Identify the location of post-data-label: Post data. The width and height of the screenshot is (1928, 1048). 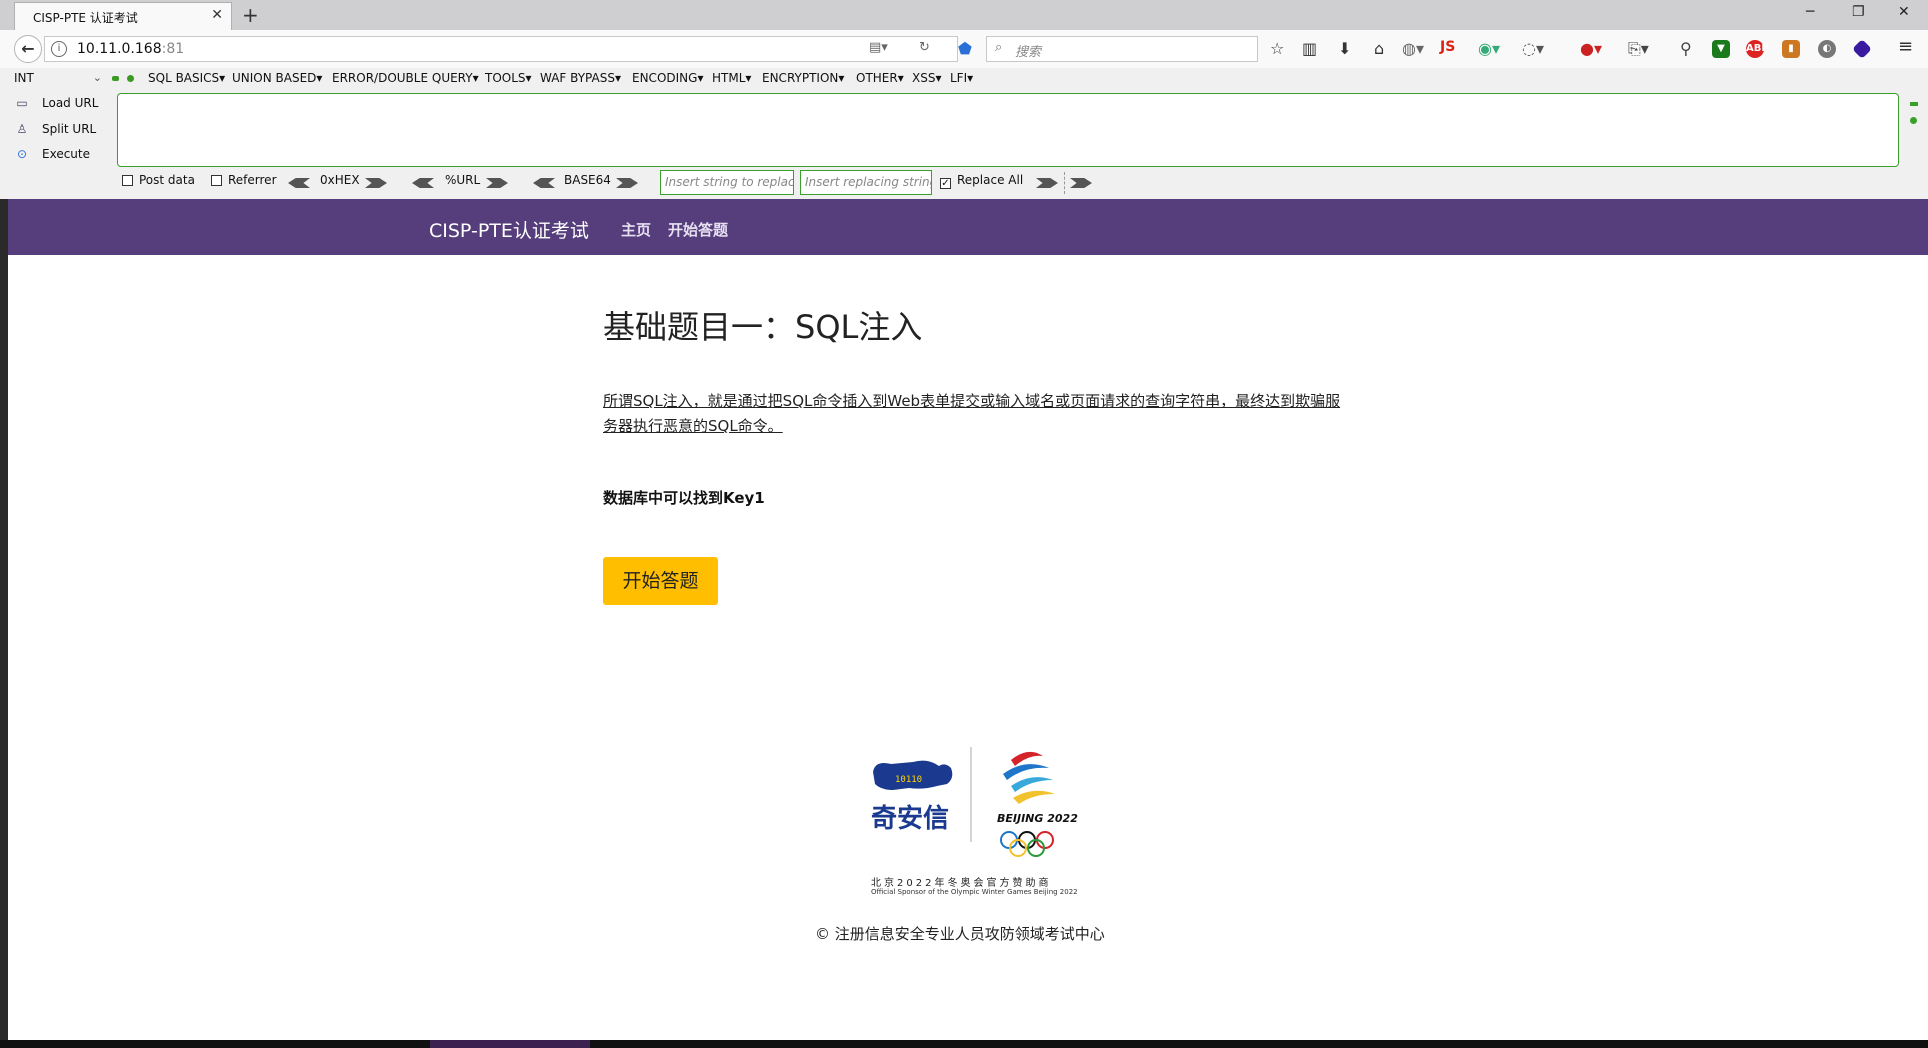
(167, 180).